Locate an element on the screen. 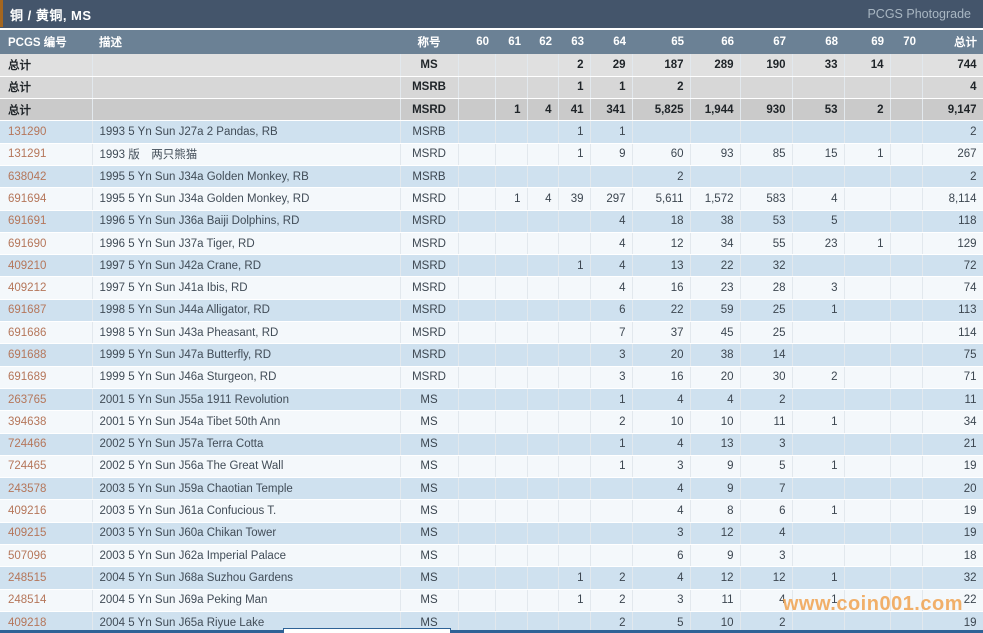 The width and height of the screenshot is (983, 633). pcgs-number-link: 248515 is located at coordinates (46, 578).